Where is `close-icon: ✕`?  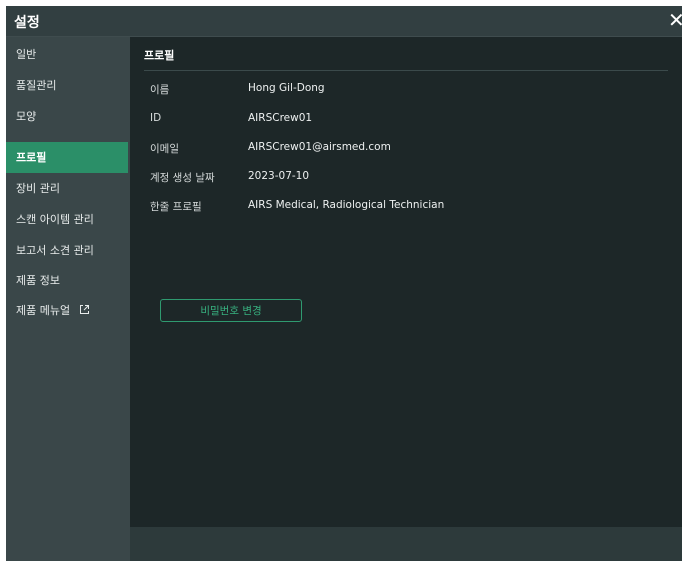
close-icon: ✕ is located at coordinates (675, 20).